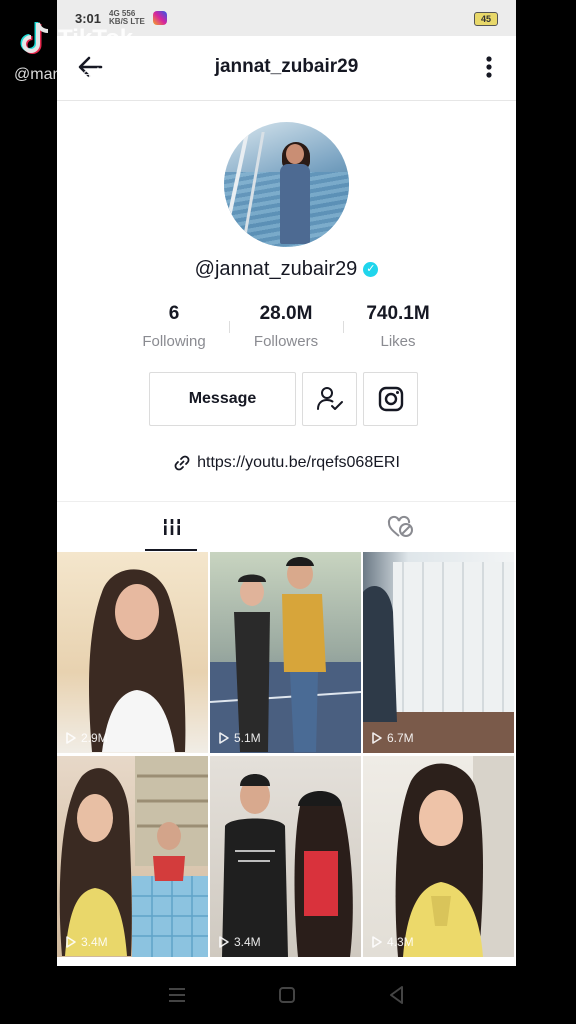 The image size is (576, 1024). I want to click on profile-username: @jannat_zubair29 ✓, so click(286, 269).